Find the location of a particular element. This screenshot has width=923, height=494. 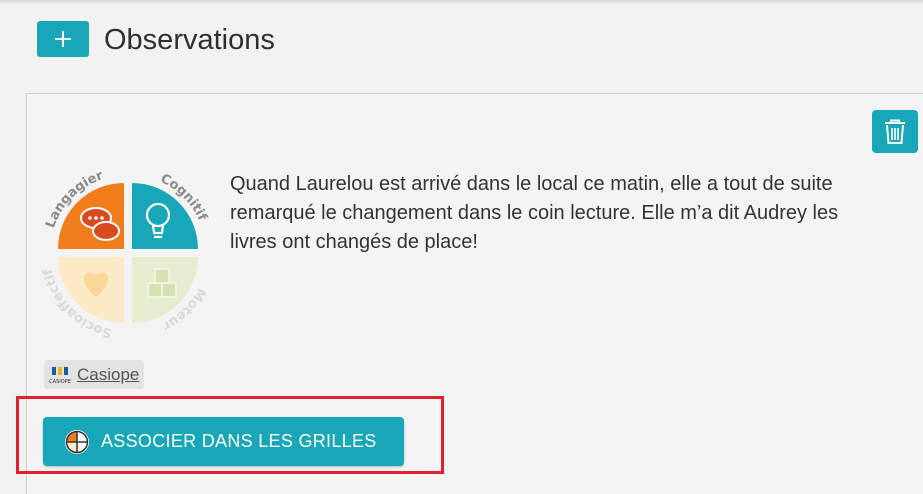

trash-icon is located at coordinates (895, 131).